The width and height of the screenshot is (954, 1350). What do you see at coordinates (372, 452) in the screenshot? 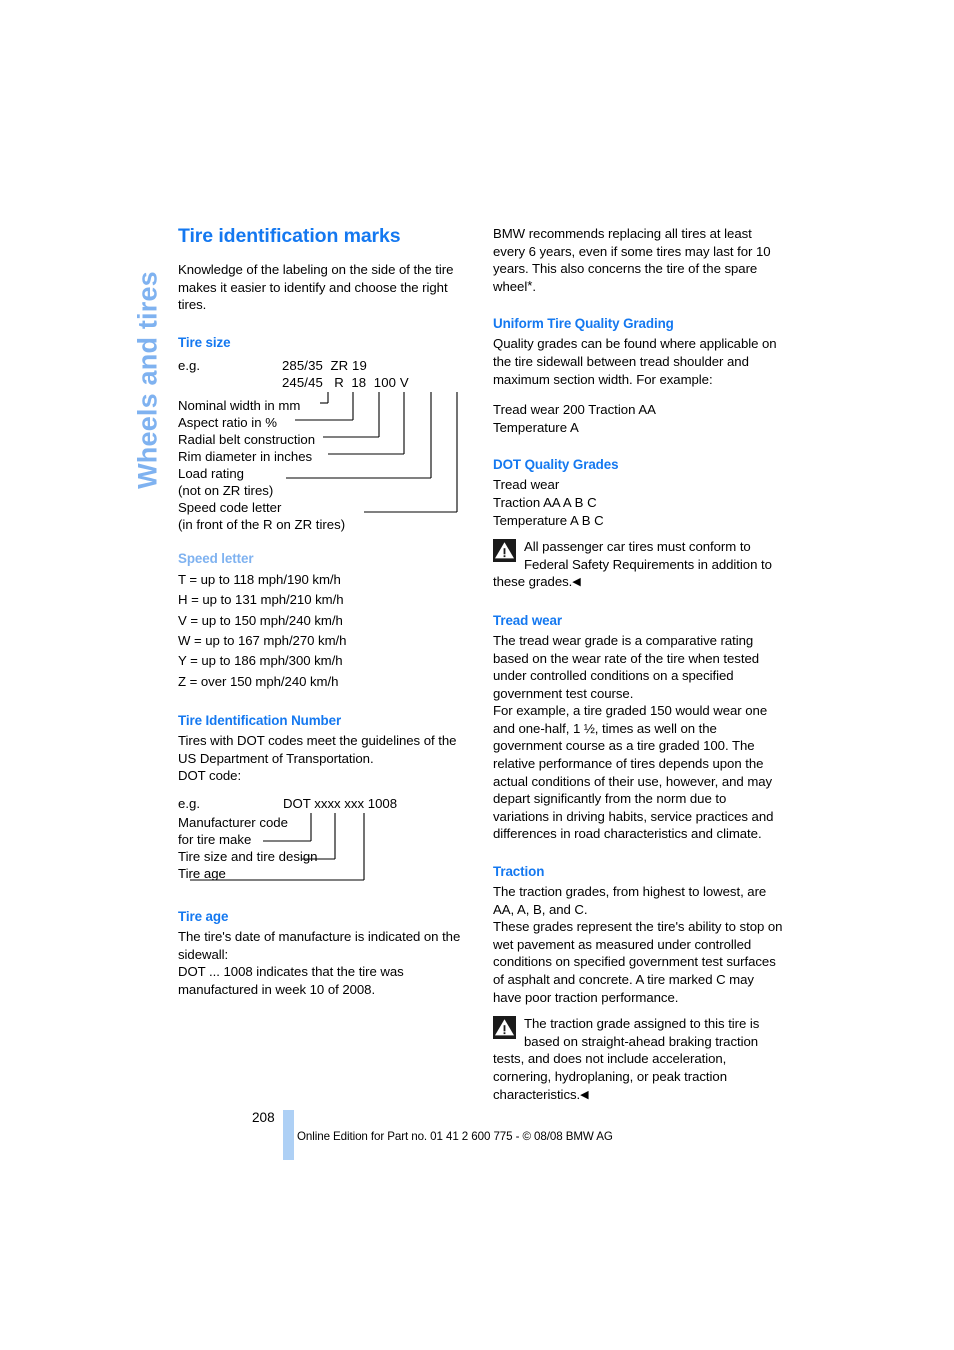
I see `tire-size-leader-lines` at bounding box center [372, 452].